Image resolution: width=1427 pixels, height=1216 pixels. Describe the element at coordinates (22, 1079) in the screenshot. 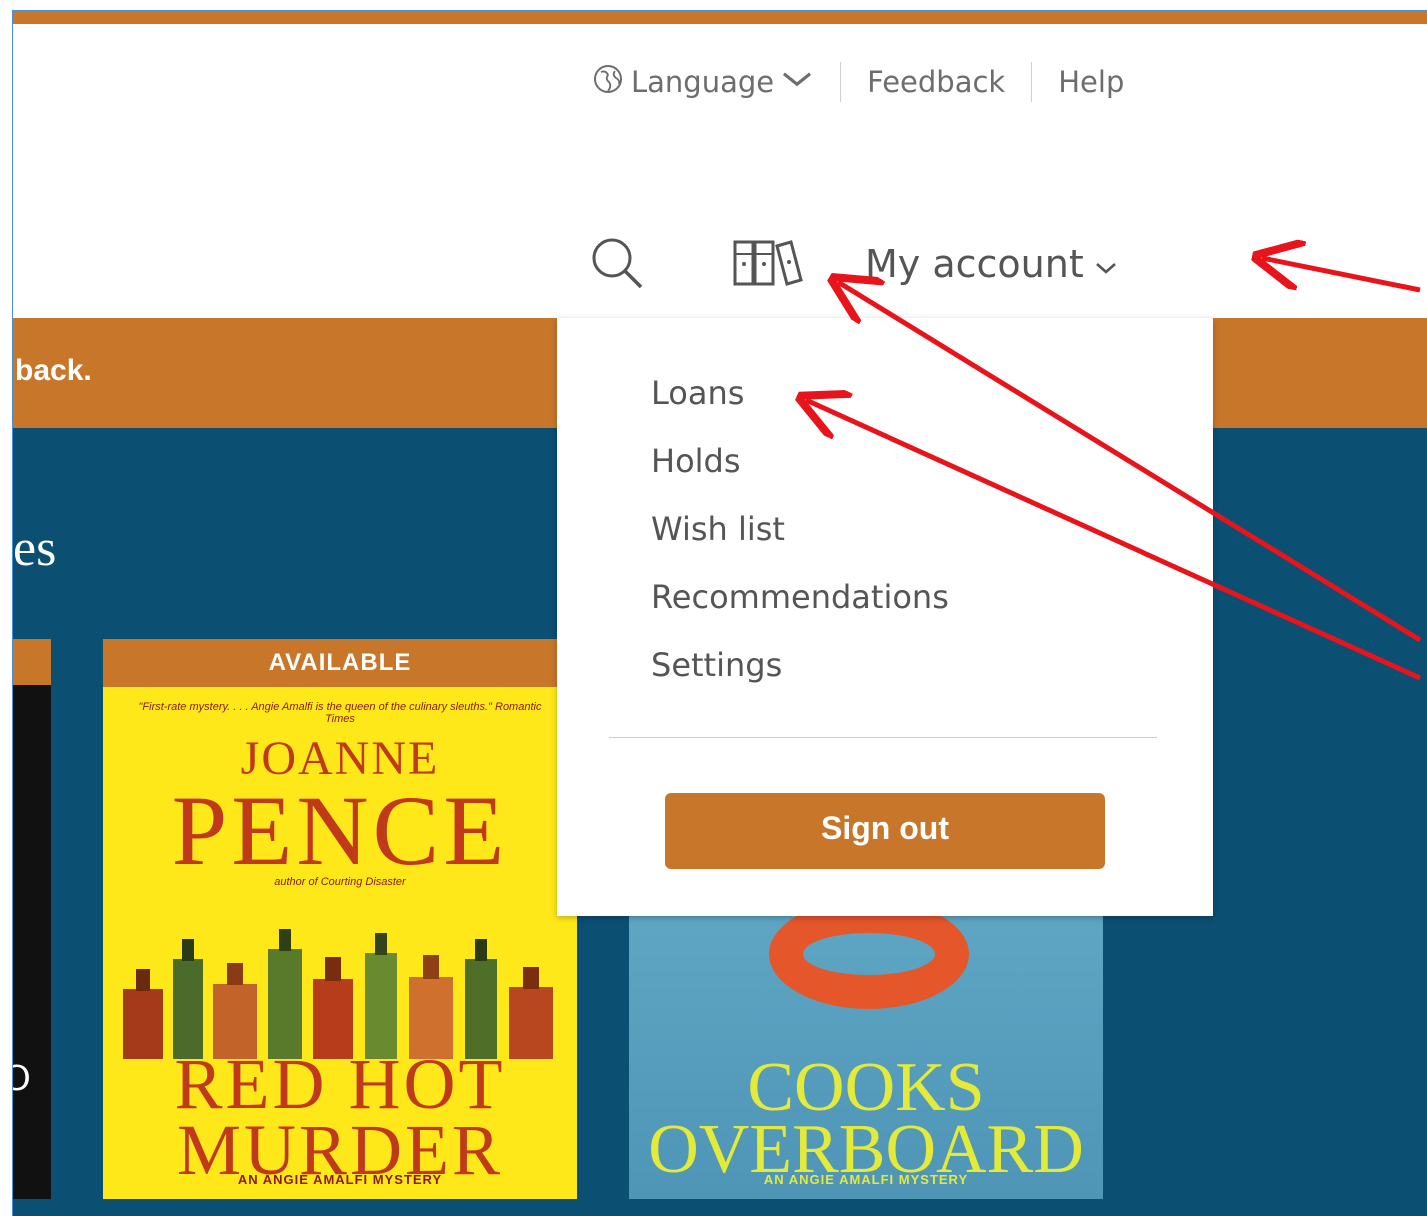

I see `cover-glyph: Ↄ` at that location.